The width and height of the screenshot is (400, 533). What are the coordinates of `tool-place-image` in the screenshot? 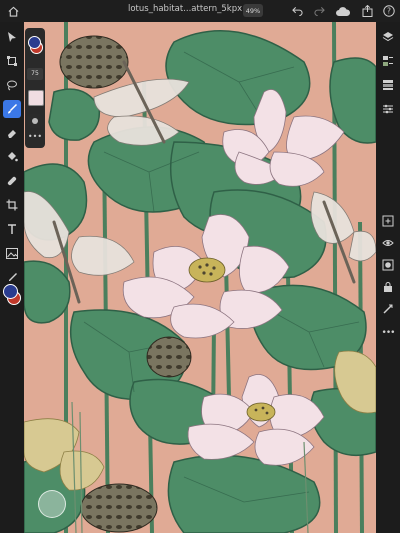 It's located at (12, 253).